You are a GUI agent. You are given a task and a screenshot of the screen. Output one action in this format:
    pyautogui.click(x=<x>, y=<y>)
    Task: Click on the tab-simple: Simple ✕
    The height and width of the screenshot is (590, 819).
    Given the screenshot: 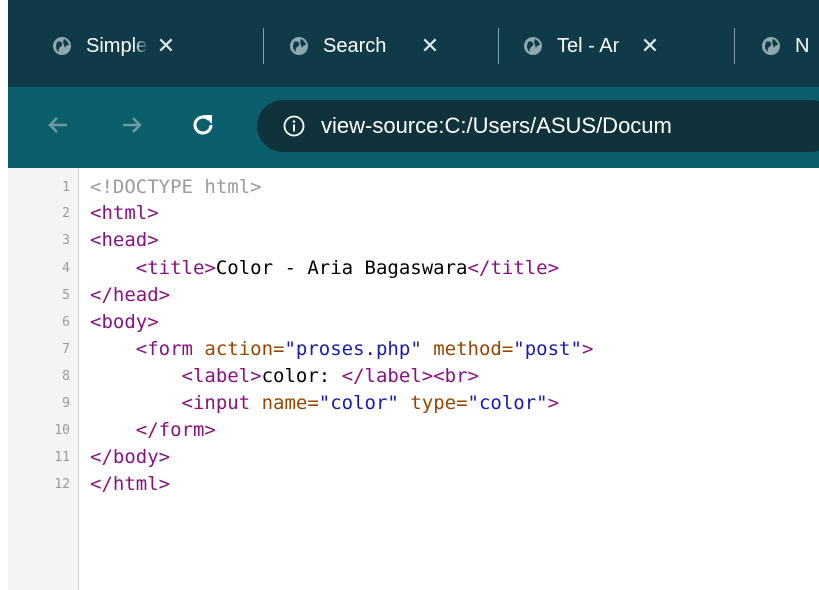 What is the action you would take?
    pyautogui.click(x=114, y=46)
    